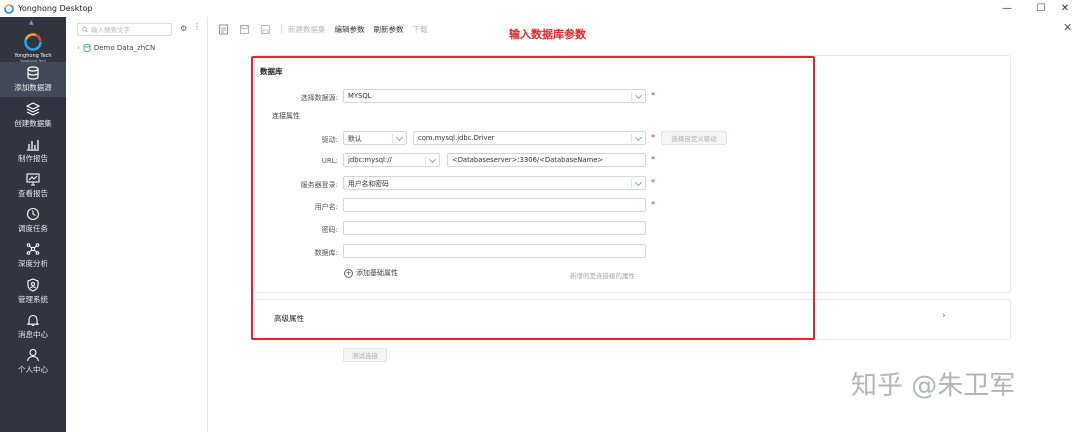 Image resolution: width=1080 pixels, height=432 pixels. What do you see at coordinates (33, 299) in the screenshot?
I see `nav-label: 管理系统` at bounding box center [33, 299].